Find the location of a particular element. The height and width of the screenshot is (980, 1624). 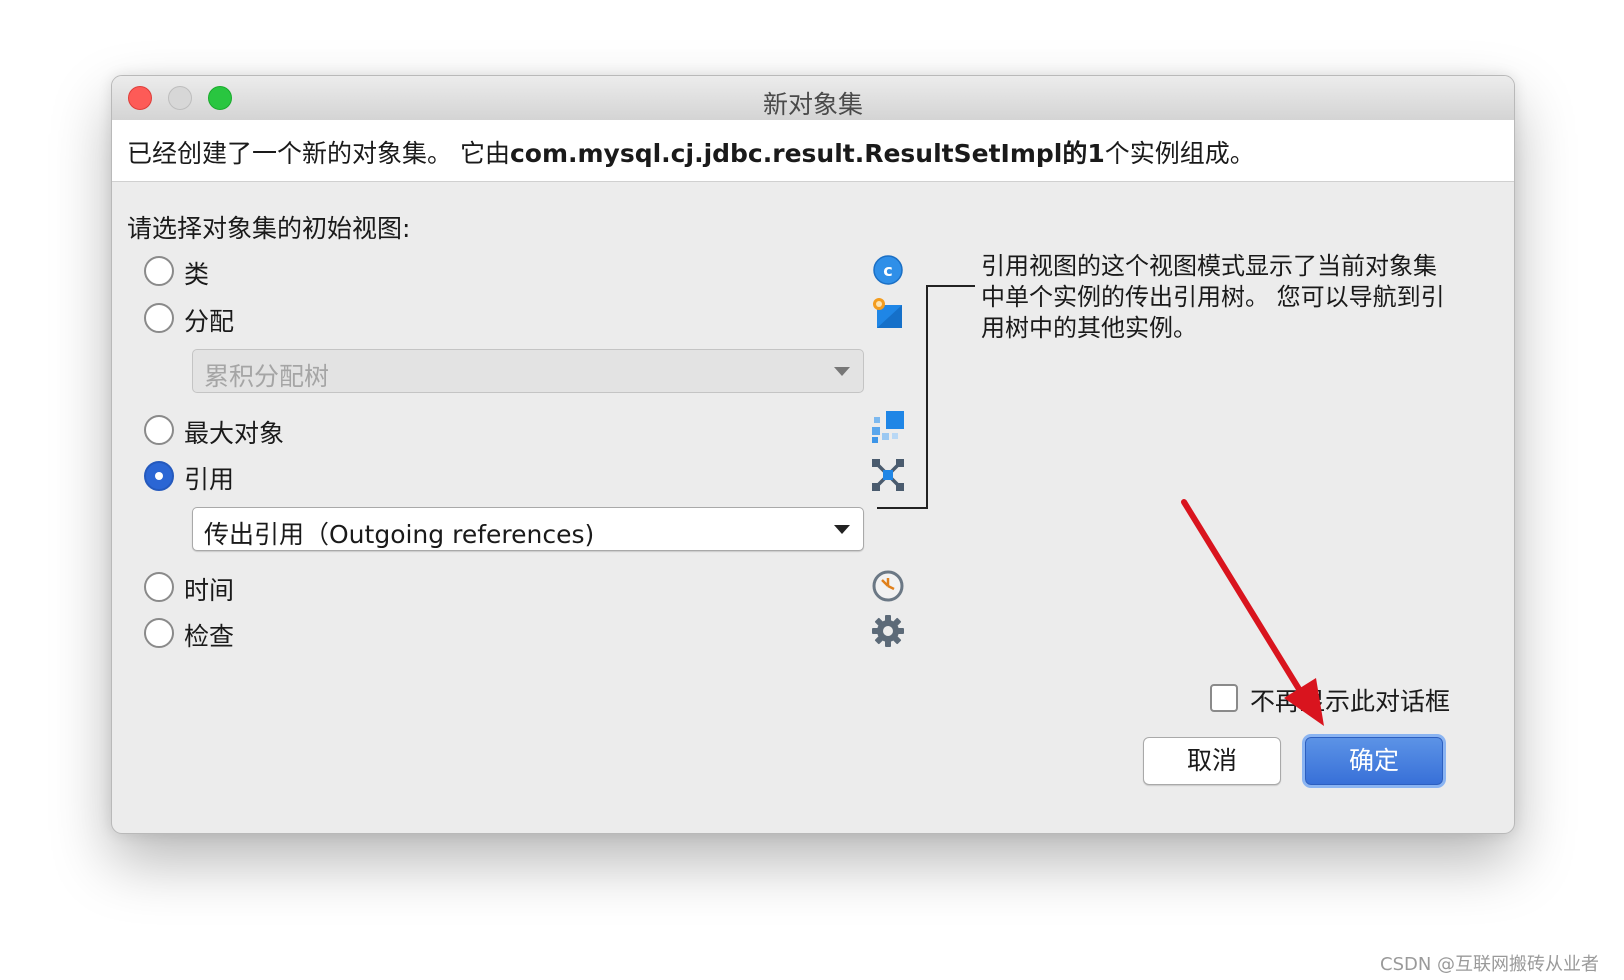

info-middle: 的 is located at coordinates (1075, 153).